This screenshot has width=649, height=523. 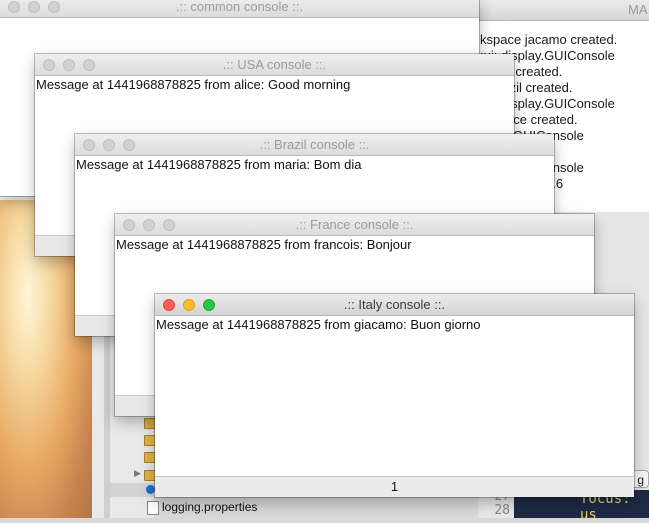 I want to click on line-number: 28, so click(x=502, y=510).